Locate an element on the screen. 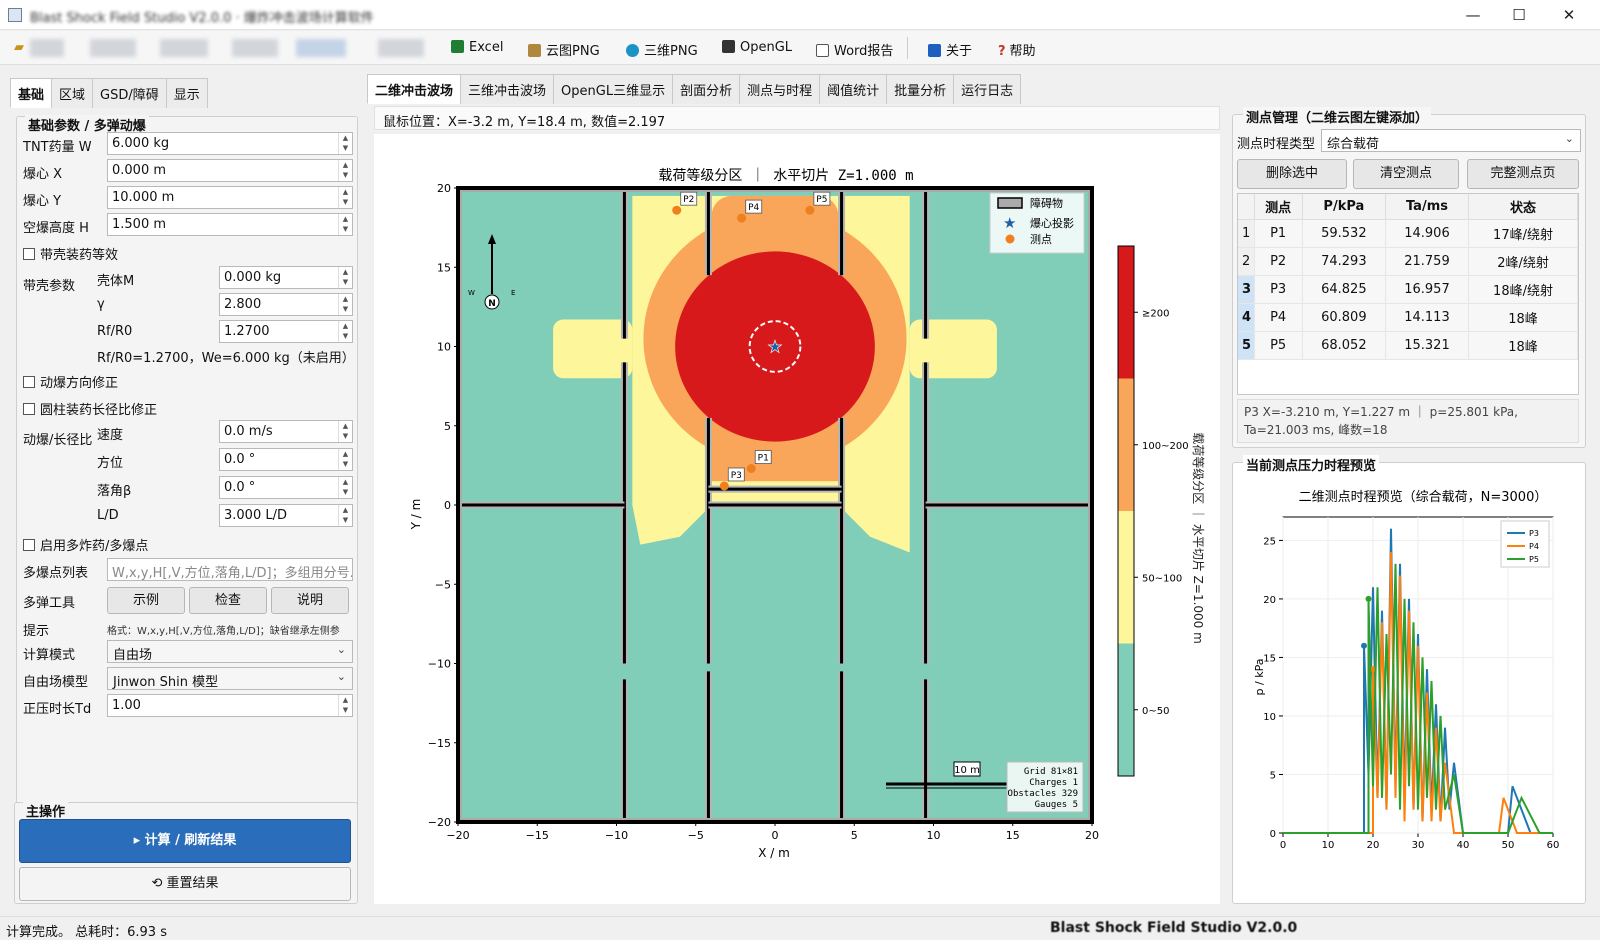  hint-row: 提示 格式：W,x,y,H[,V,方位,落角,L/D]；缺省继承左侧参 is located at coordinates (182, 628).